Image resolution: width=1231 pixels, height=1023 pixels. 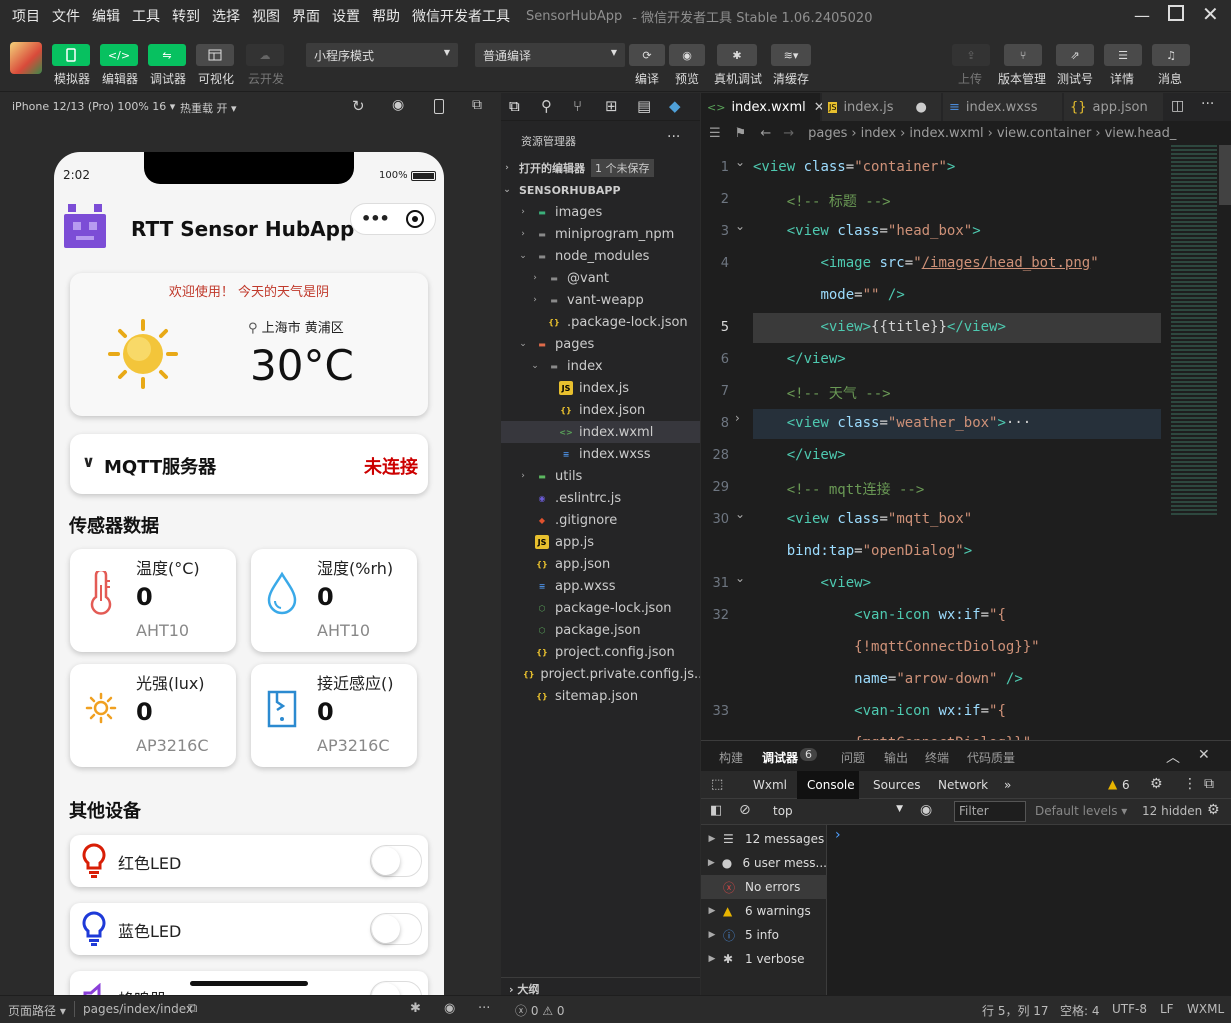 I want to click on code-line: name="arrow-down" />, so click(x=888, y=679).